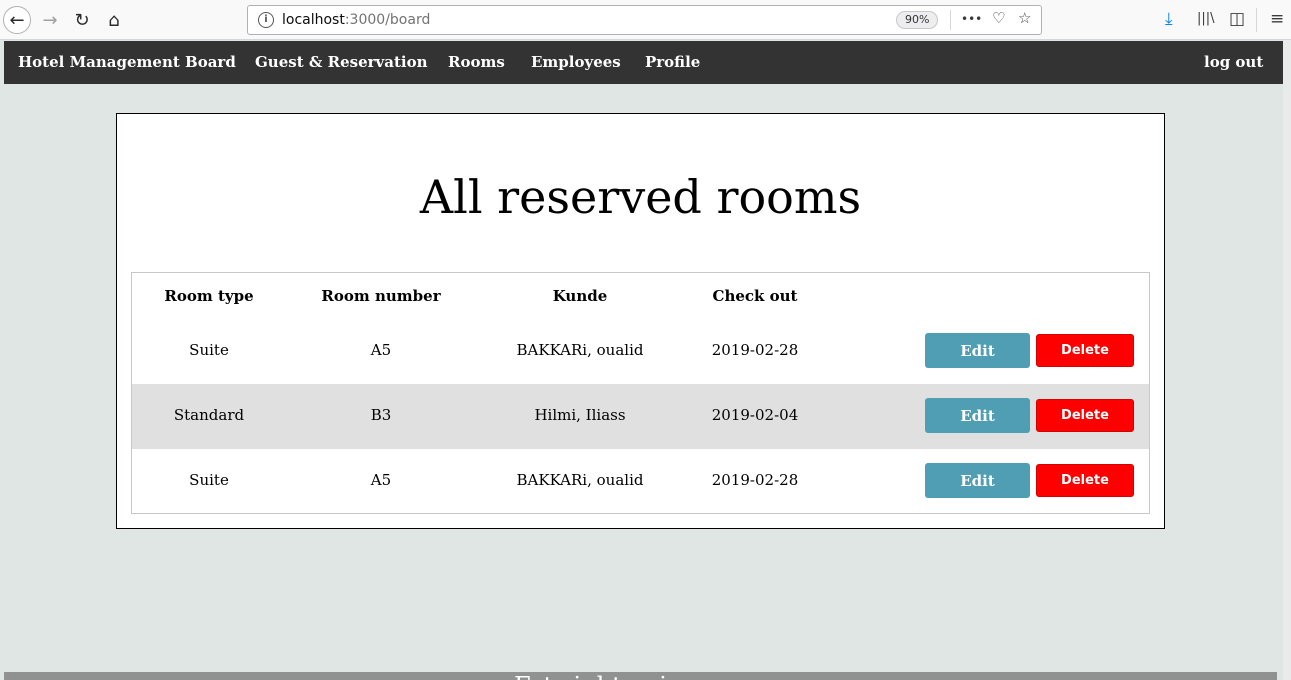 The width and height of the screenshot is (1291, 680). I want to click on sidebar-icon: ◫, so click(1237, 19).